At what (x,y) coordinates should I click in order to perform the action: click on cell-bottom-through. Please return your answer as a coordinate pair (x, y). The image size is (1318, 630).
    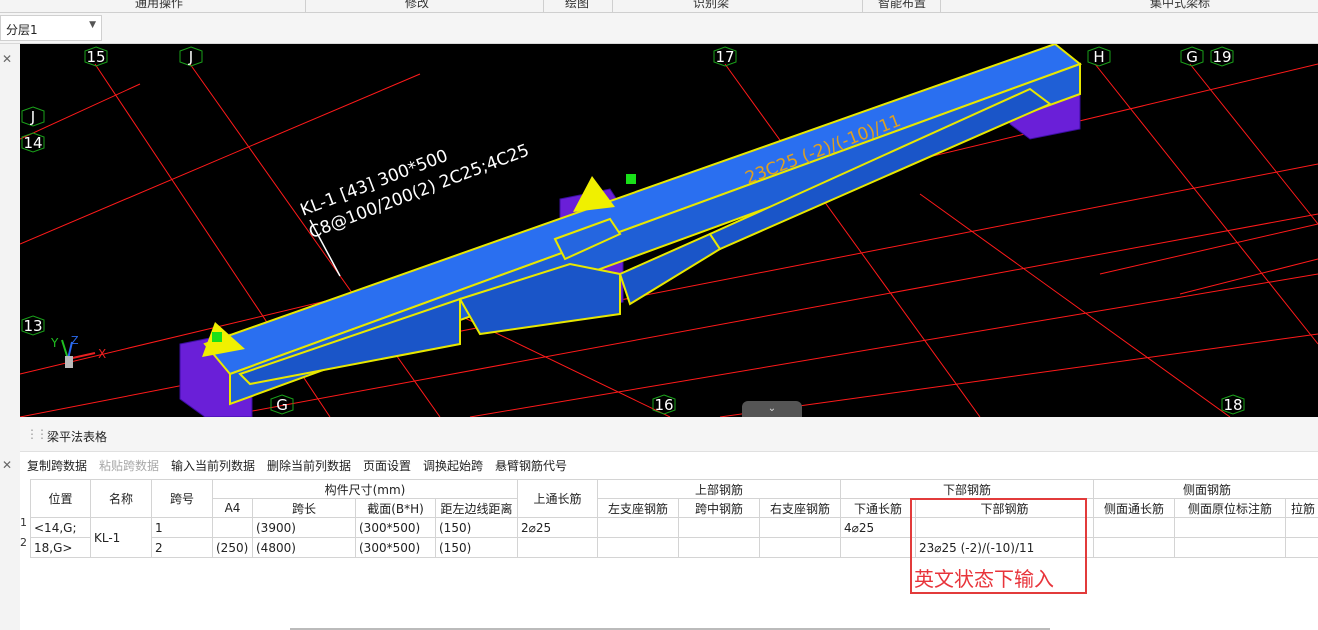
    Looking at the image, I should click on (878, 547).